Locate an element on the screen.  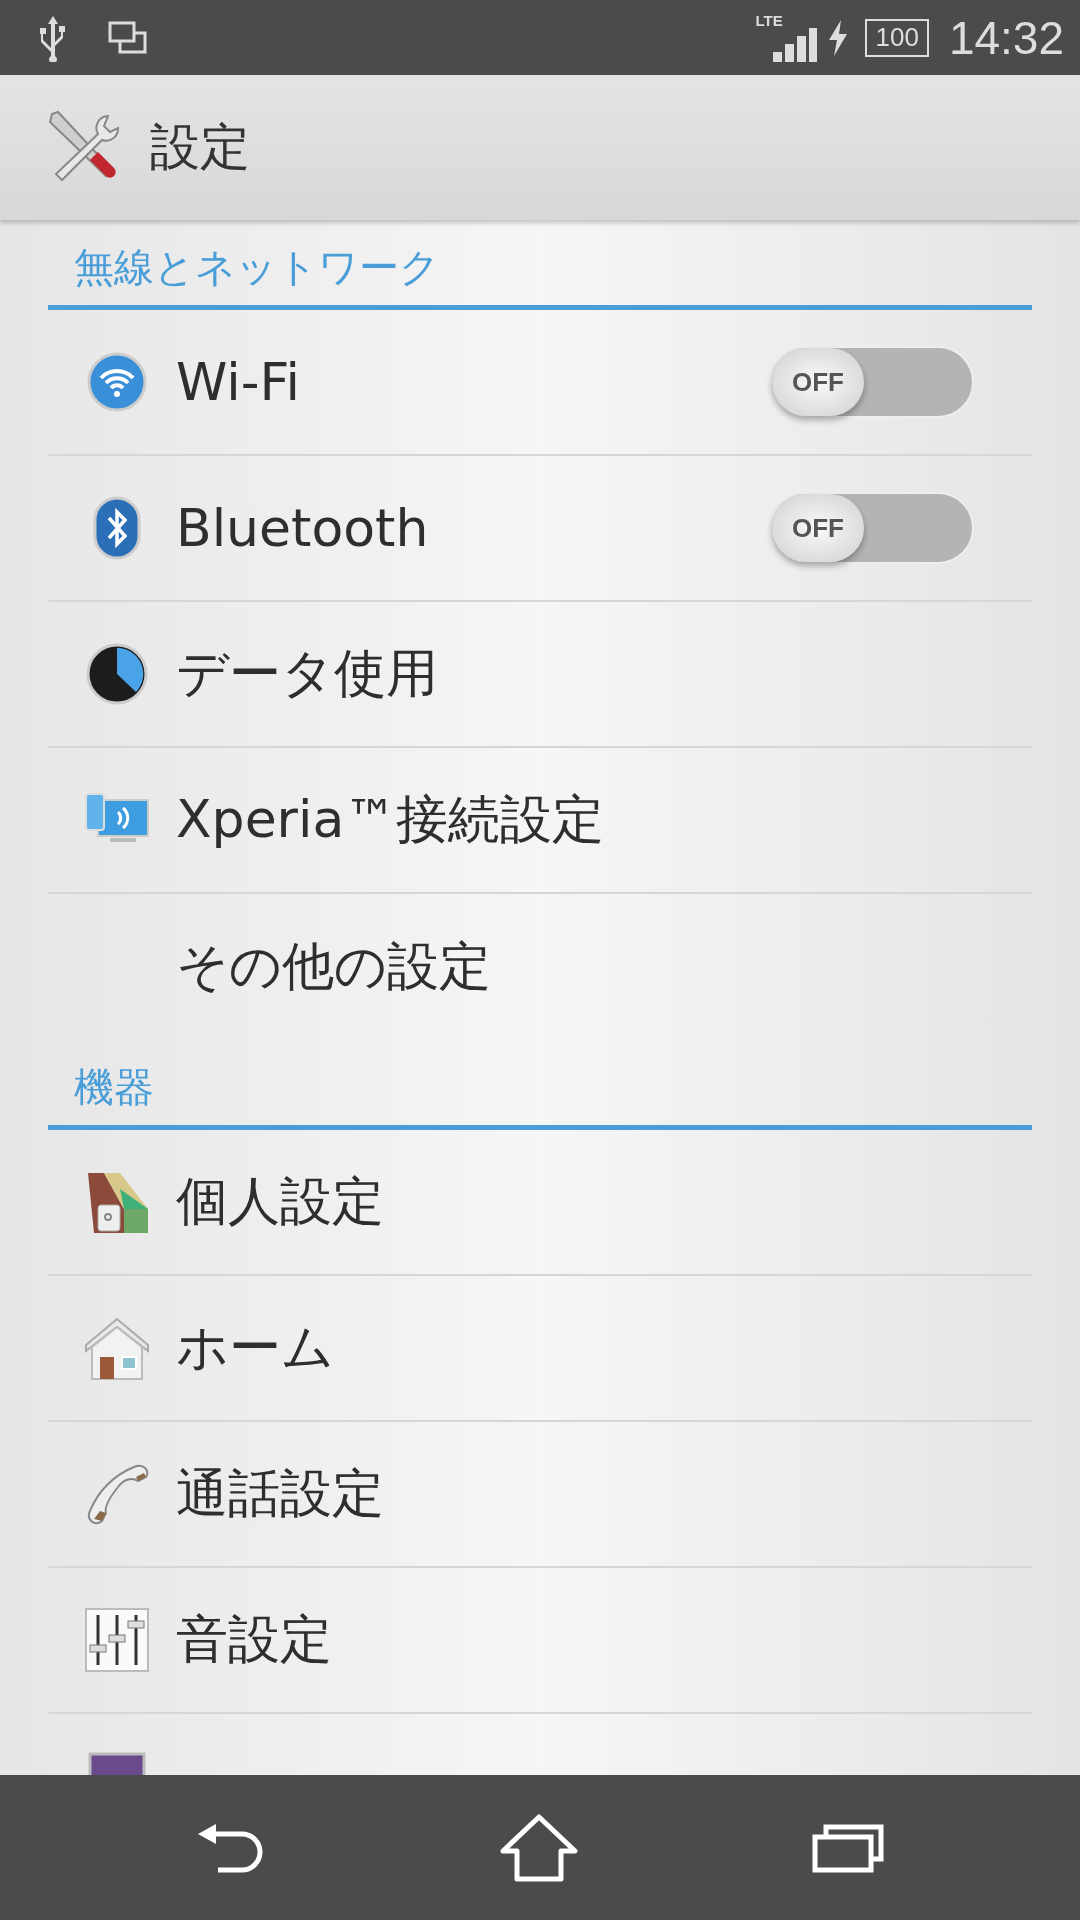
setting-label: 通話設定 is located at coordinates (604, 1494).